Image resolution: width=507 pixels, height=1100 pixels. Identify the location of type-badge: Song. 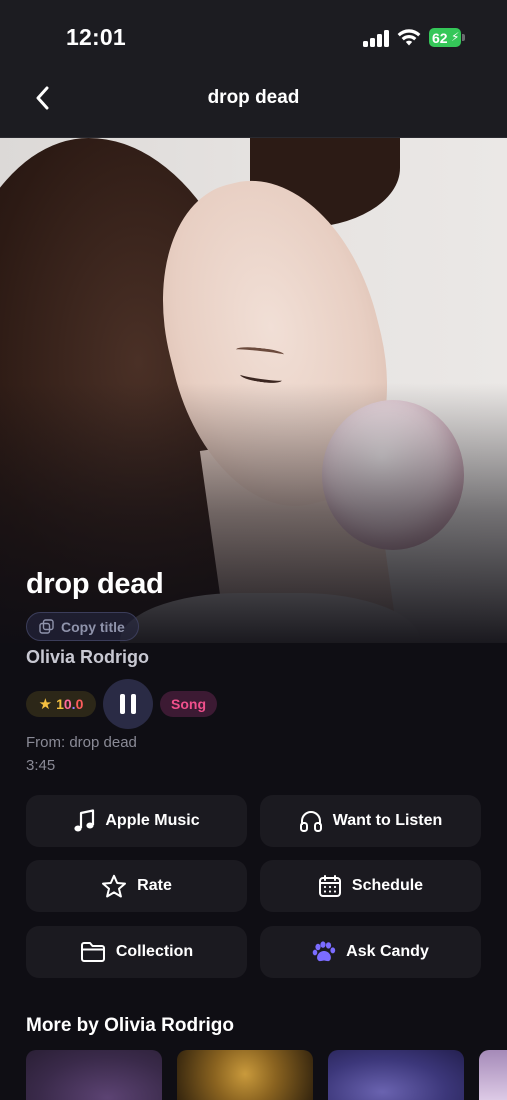
(188, 704).